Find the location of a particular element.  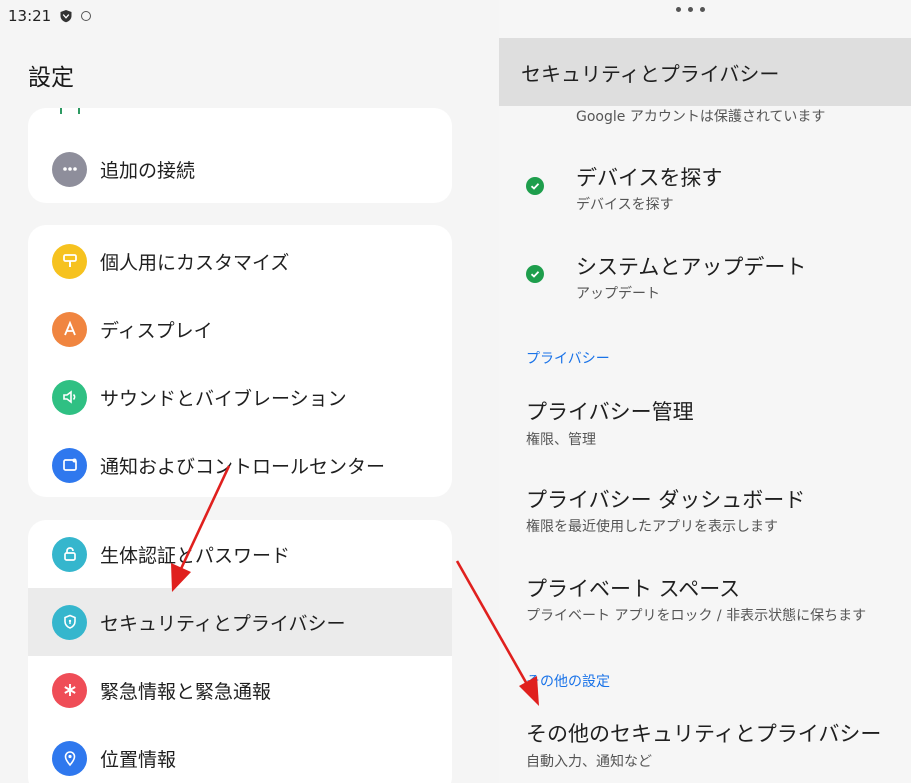

settings-item-label: サウンドとバイブレーション is located at coordinates (223, 398).